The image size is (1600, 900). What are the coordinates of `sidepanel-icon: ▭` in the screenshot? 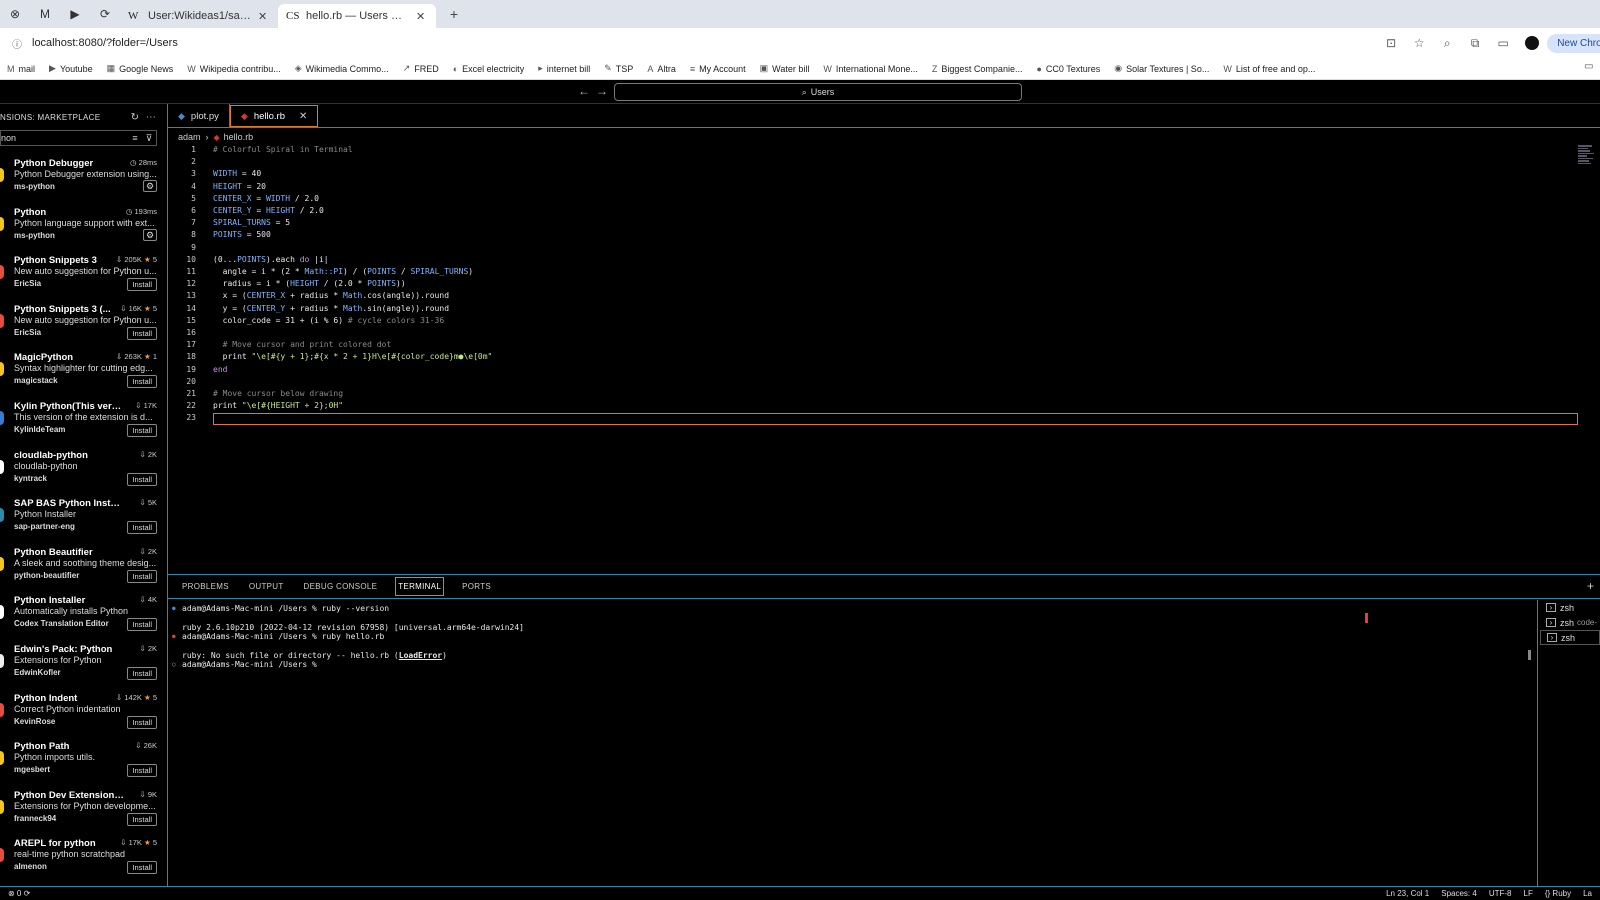 It's located at (1503, 43).